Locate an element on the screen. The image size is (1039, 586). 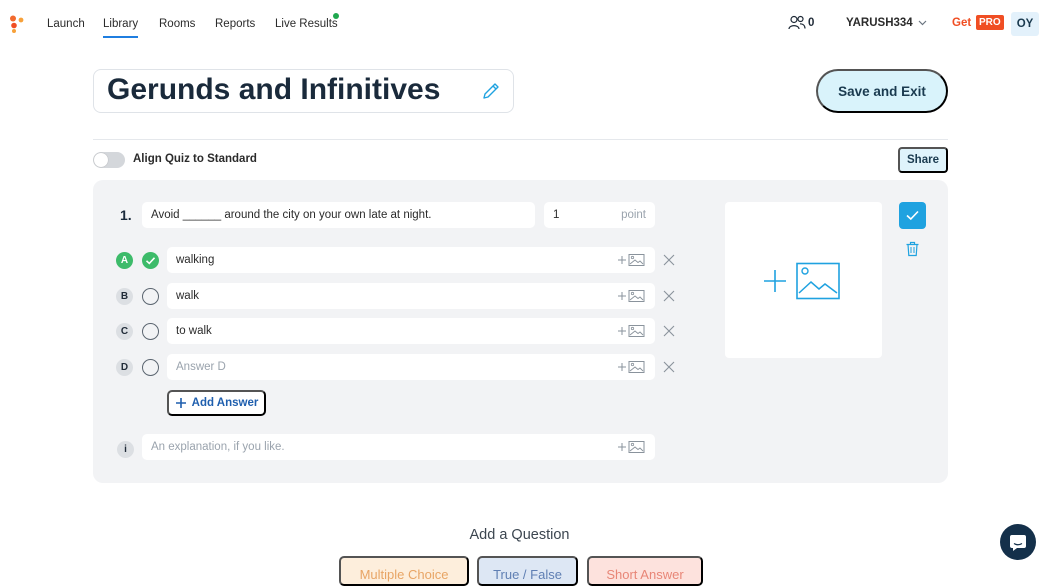
answer-text-c: to walk is located at coordinates (194, 331).